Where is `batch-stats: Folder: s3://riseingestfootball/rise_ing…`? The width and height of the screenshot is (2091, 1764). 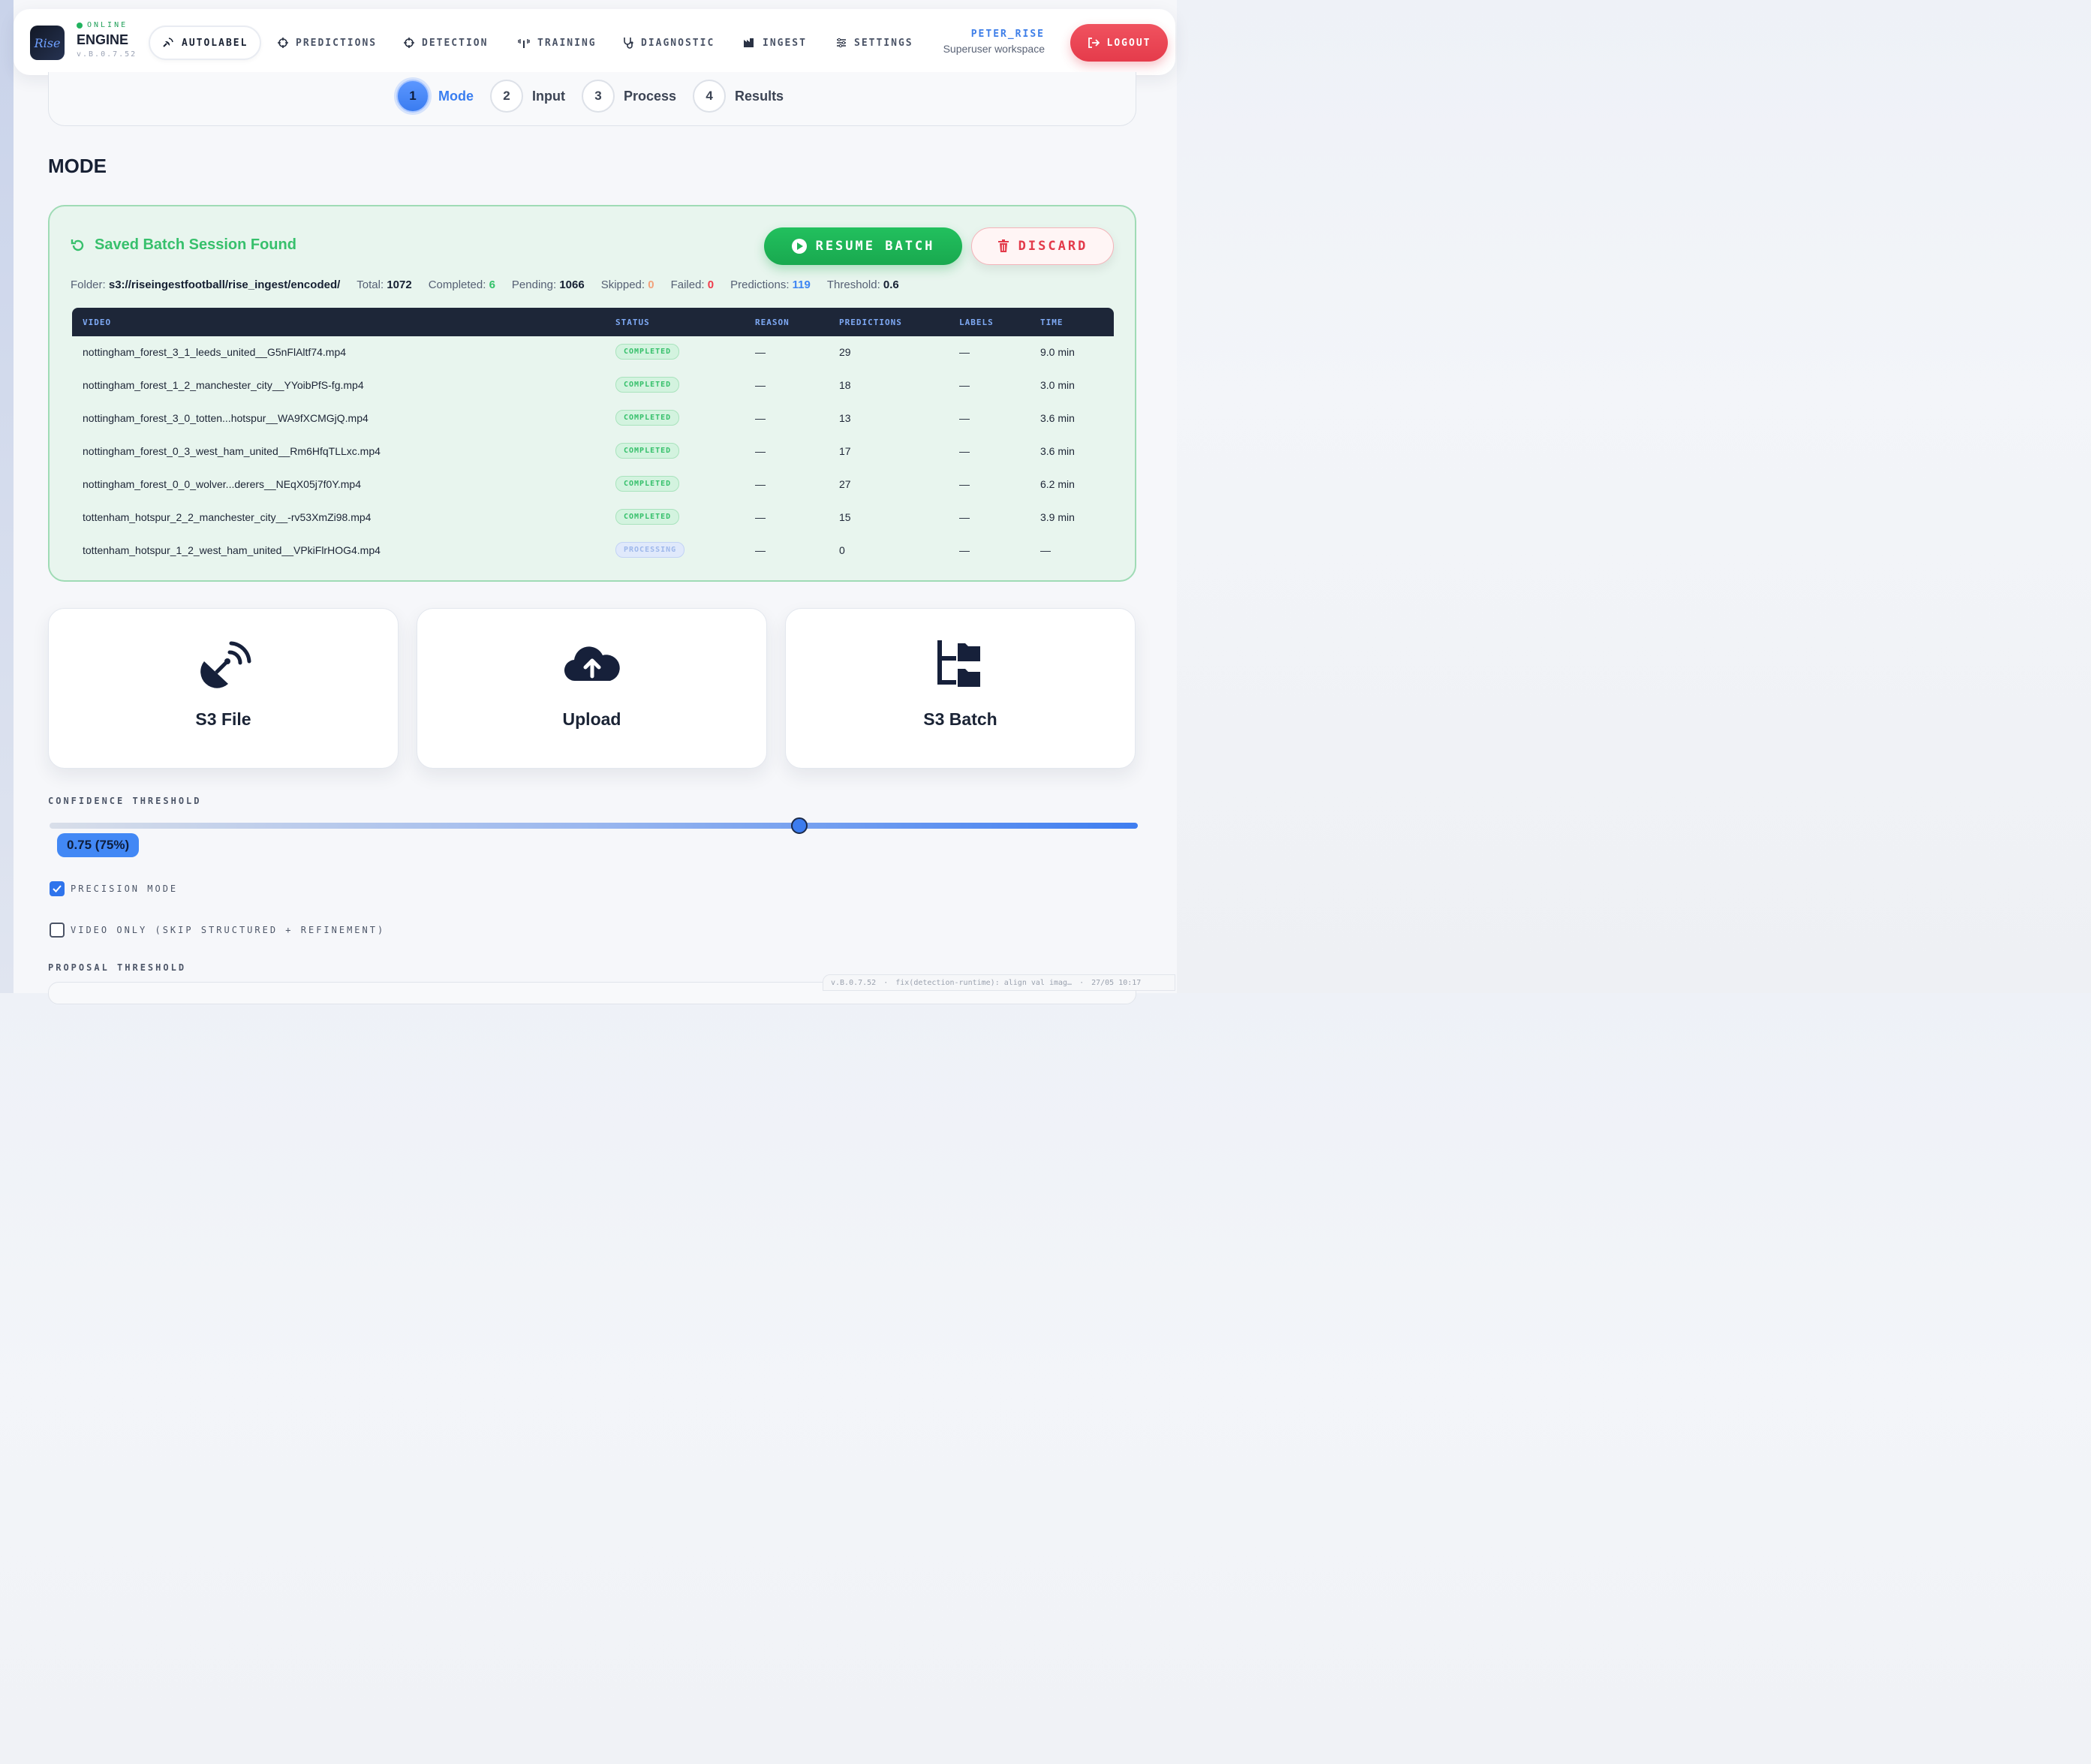 batch-stats: Folder: s3://riseingestfootball/rise_ing… is located at coordinates (485, 284).